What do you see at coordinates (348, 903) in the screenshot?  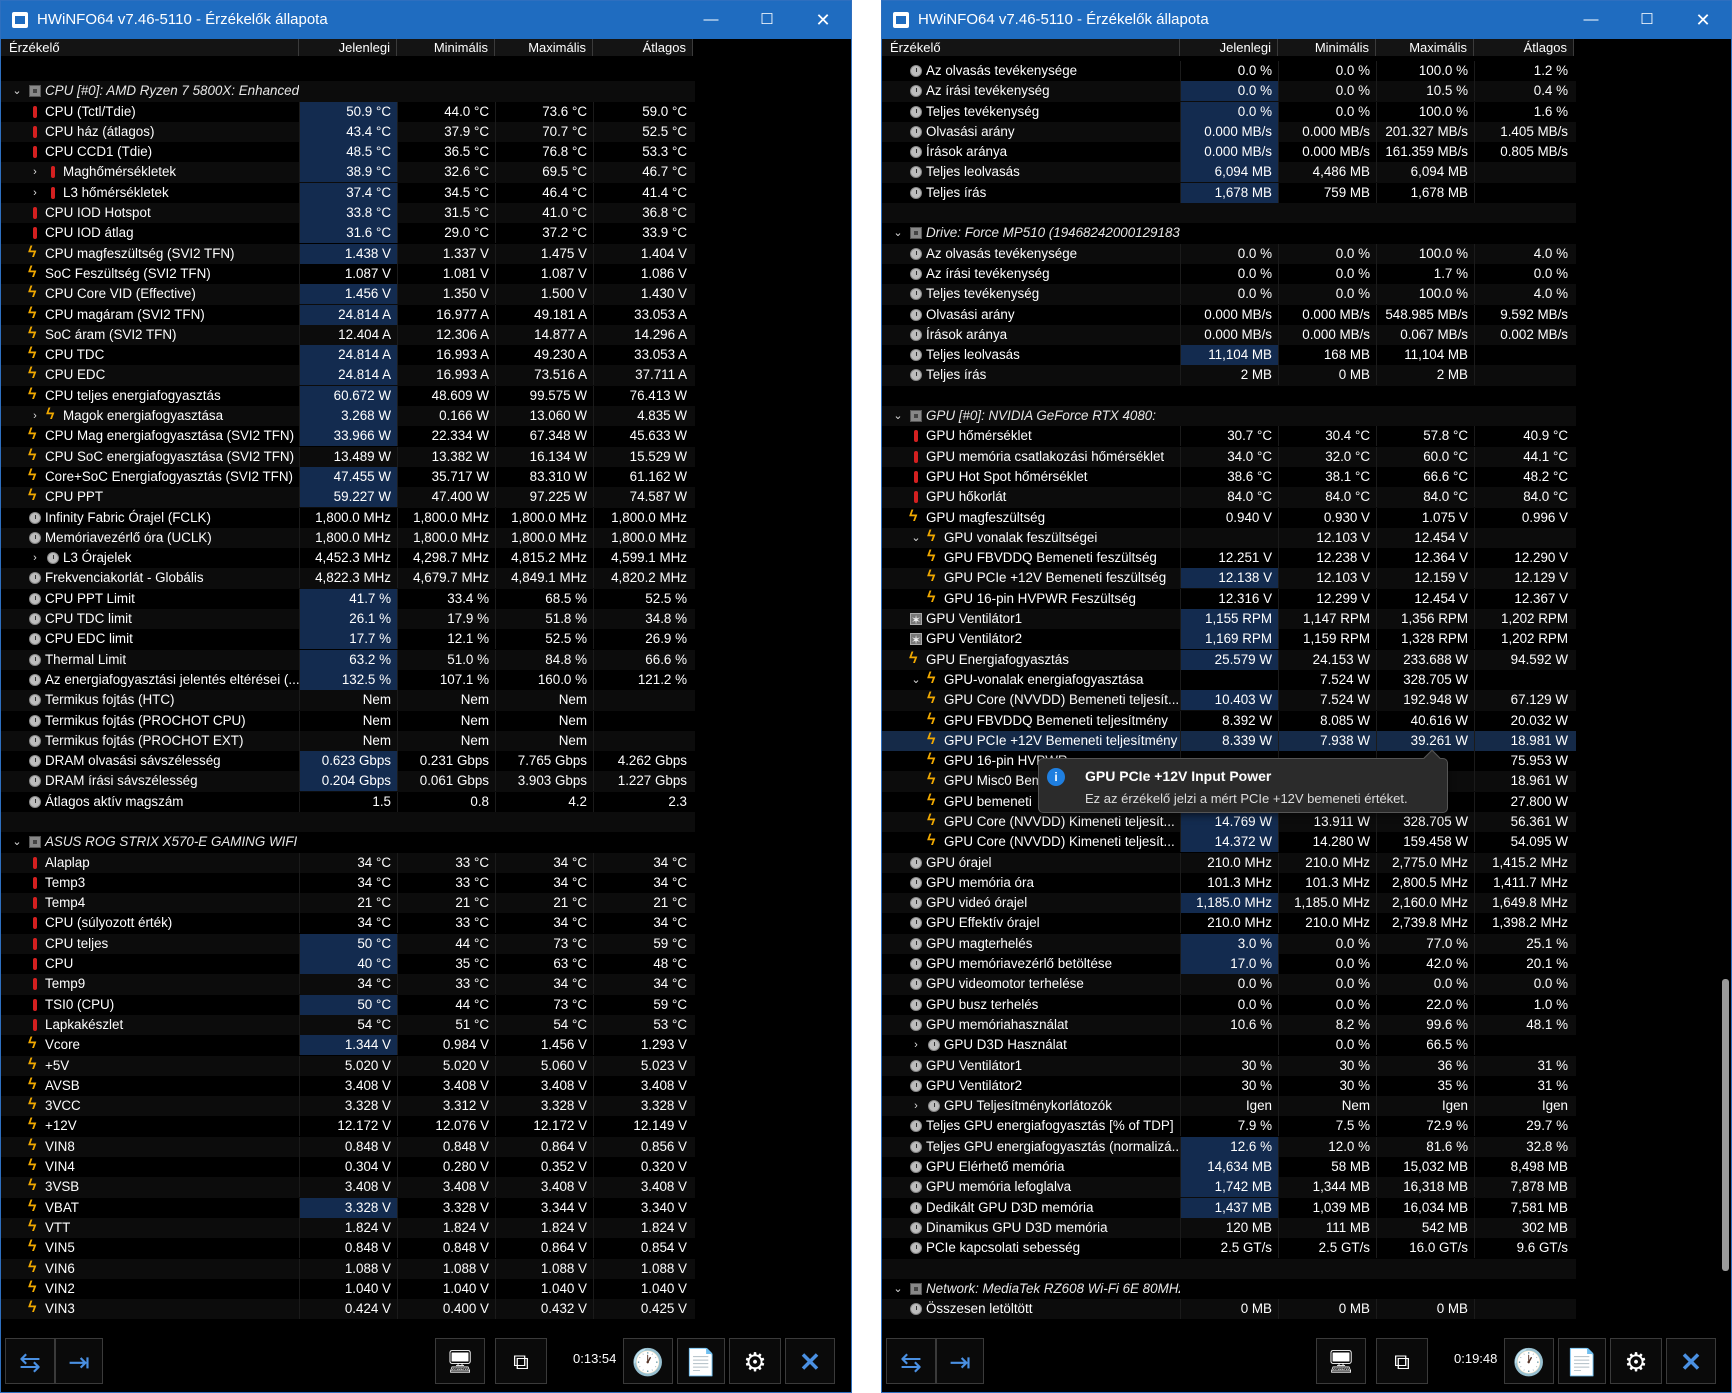 I see `sensor-row: Temp4 21 °C 21 °C 21 °C 21 °C` at bounding box center [348, 903].